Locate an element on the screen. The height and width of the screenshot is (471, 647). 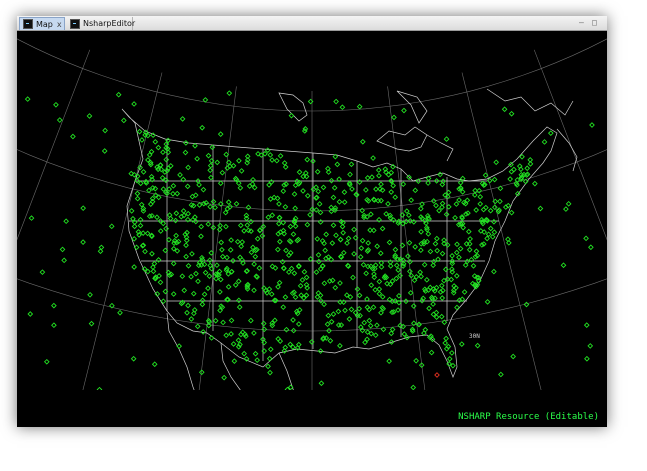
tab-map: Map x is located at coordinates (42, 23).